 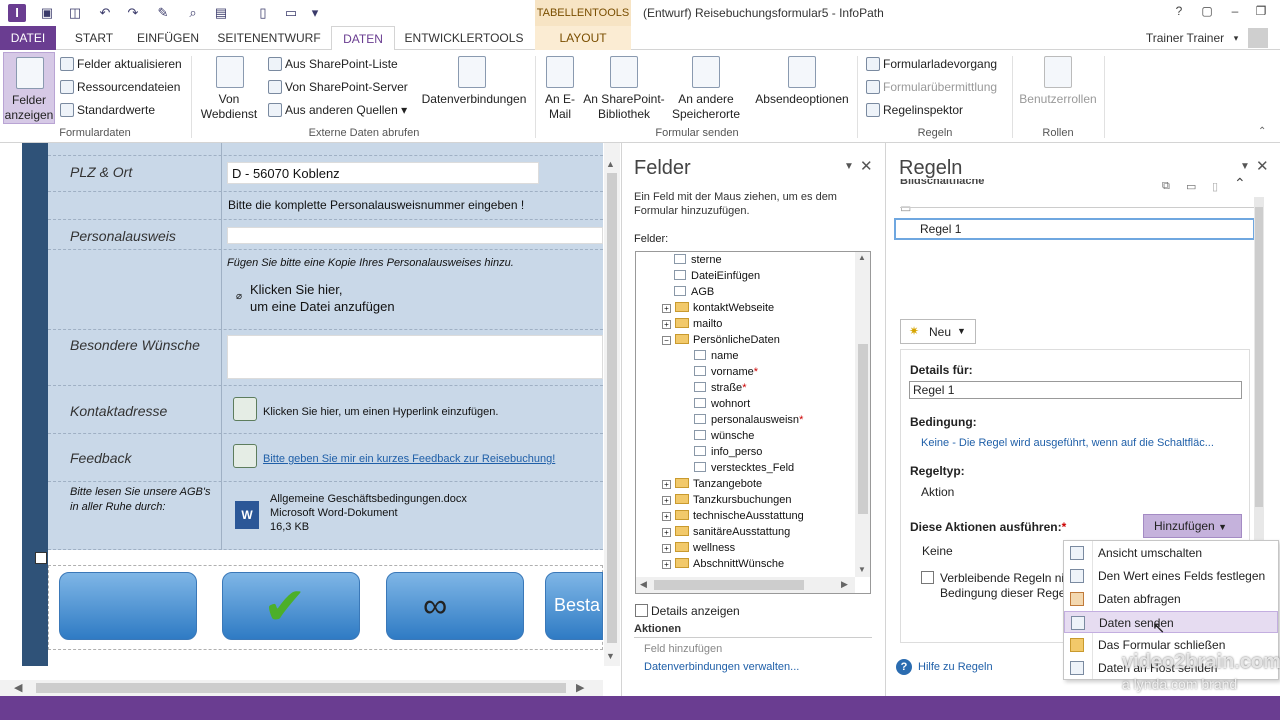 I want to click on collapse-ribbon-icon: ⌃, so click(x=1262, y=131).